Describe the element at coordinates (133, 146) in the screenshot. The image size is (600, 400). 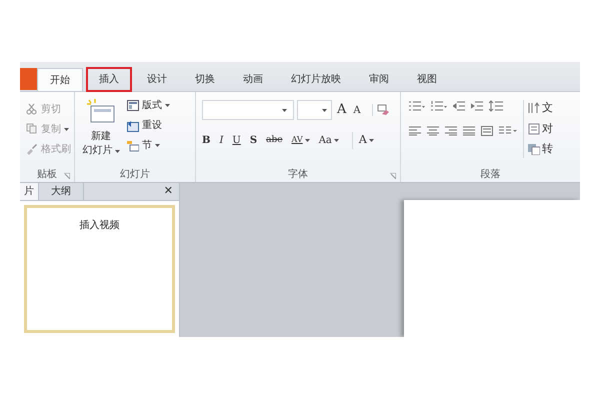
I see `section-icon` at that location.